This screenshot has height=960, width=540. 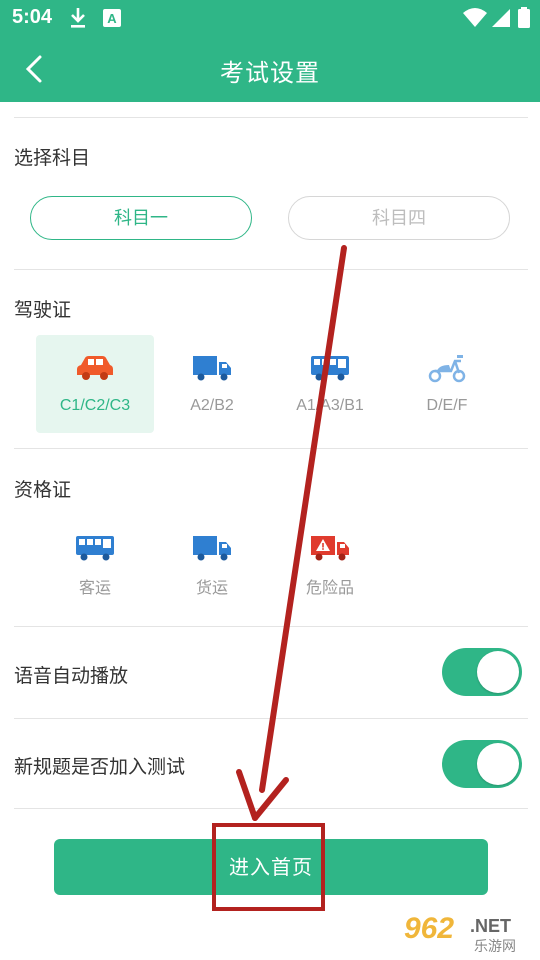 What do you see at coordinates (95, 573) in the screenshot?
I see `qualification-option-passenger: 客运` at bounding box center [95, 573].